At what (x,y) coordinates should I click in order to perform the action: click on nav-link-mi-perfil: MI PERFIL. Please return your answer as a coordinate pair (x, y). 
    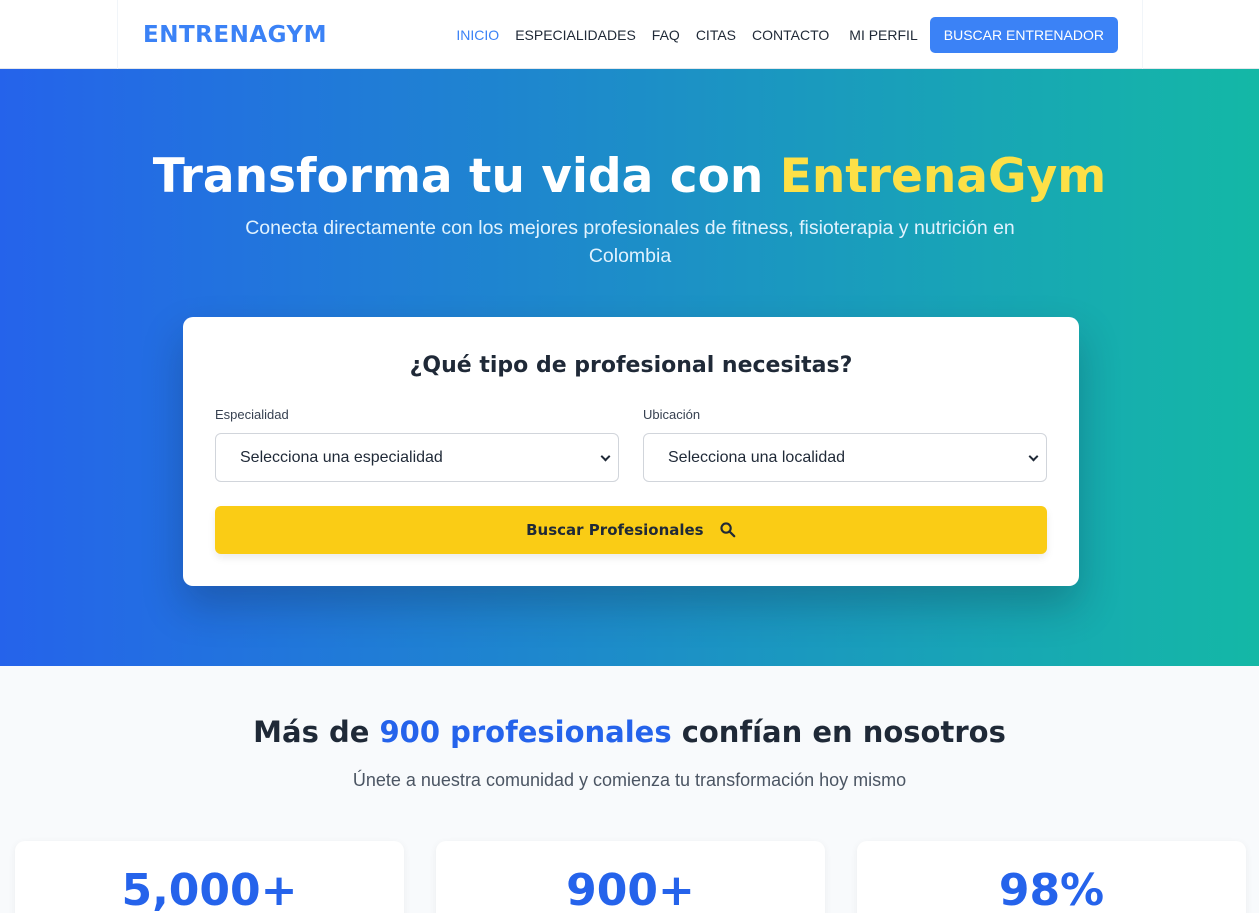
    Looking at the image, I should click on (883, 35).